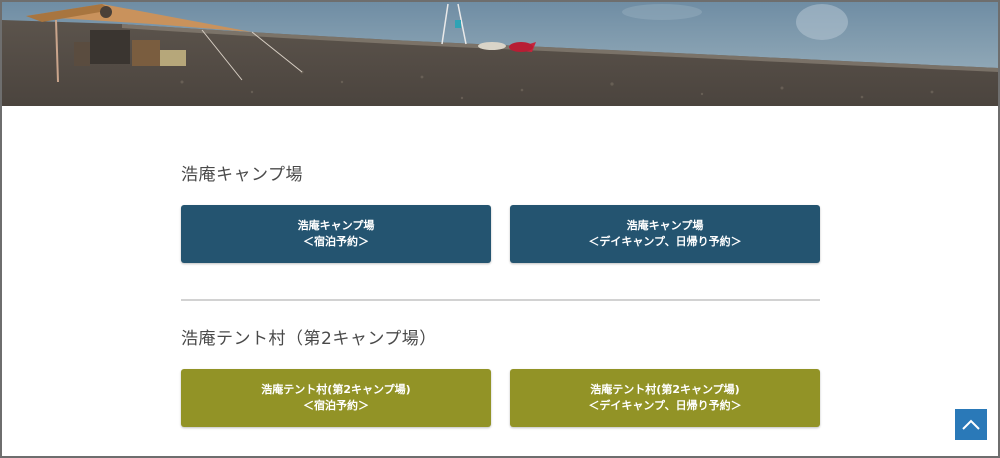 Image resolution: width=1000 pixels, height=458 pixels. I want to click on section-title-tent-village: 浩庵テント村（第2キャンプ場）, so click(309, 339).